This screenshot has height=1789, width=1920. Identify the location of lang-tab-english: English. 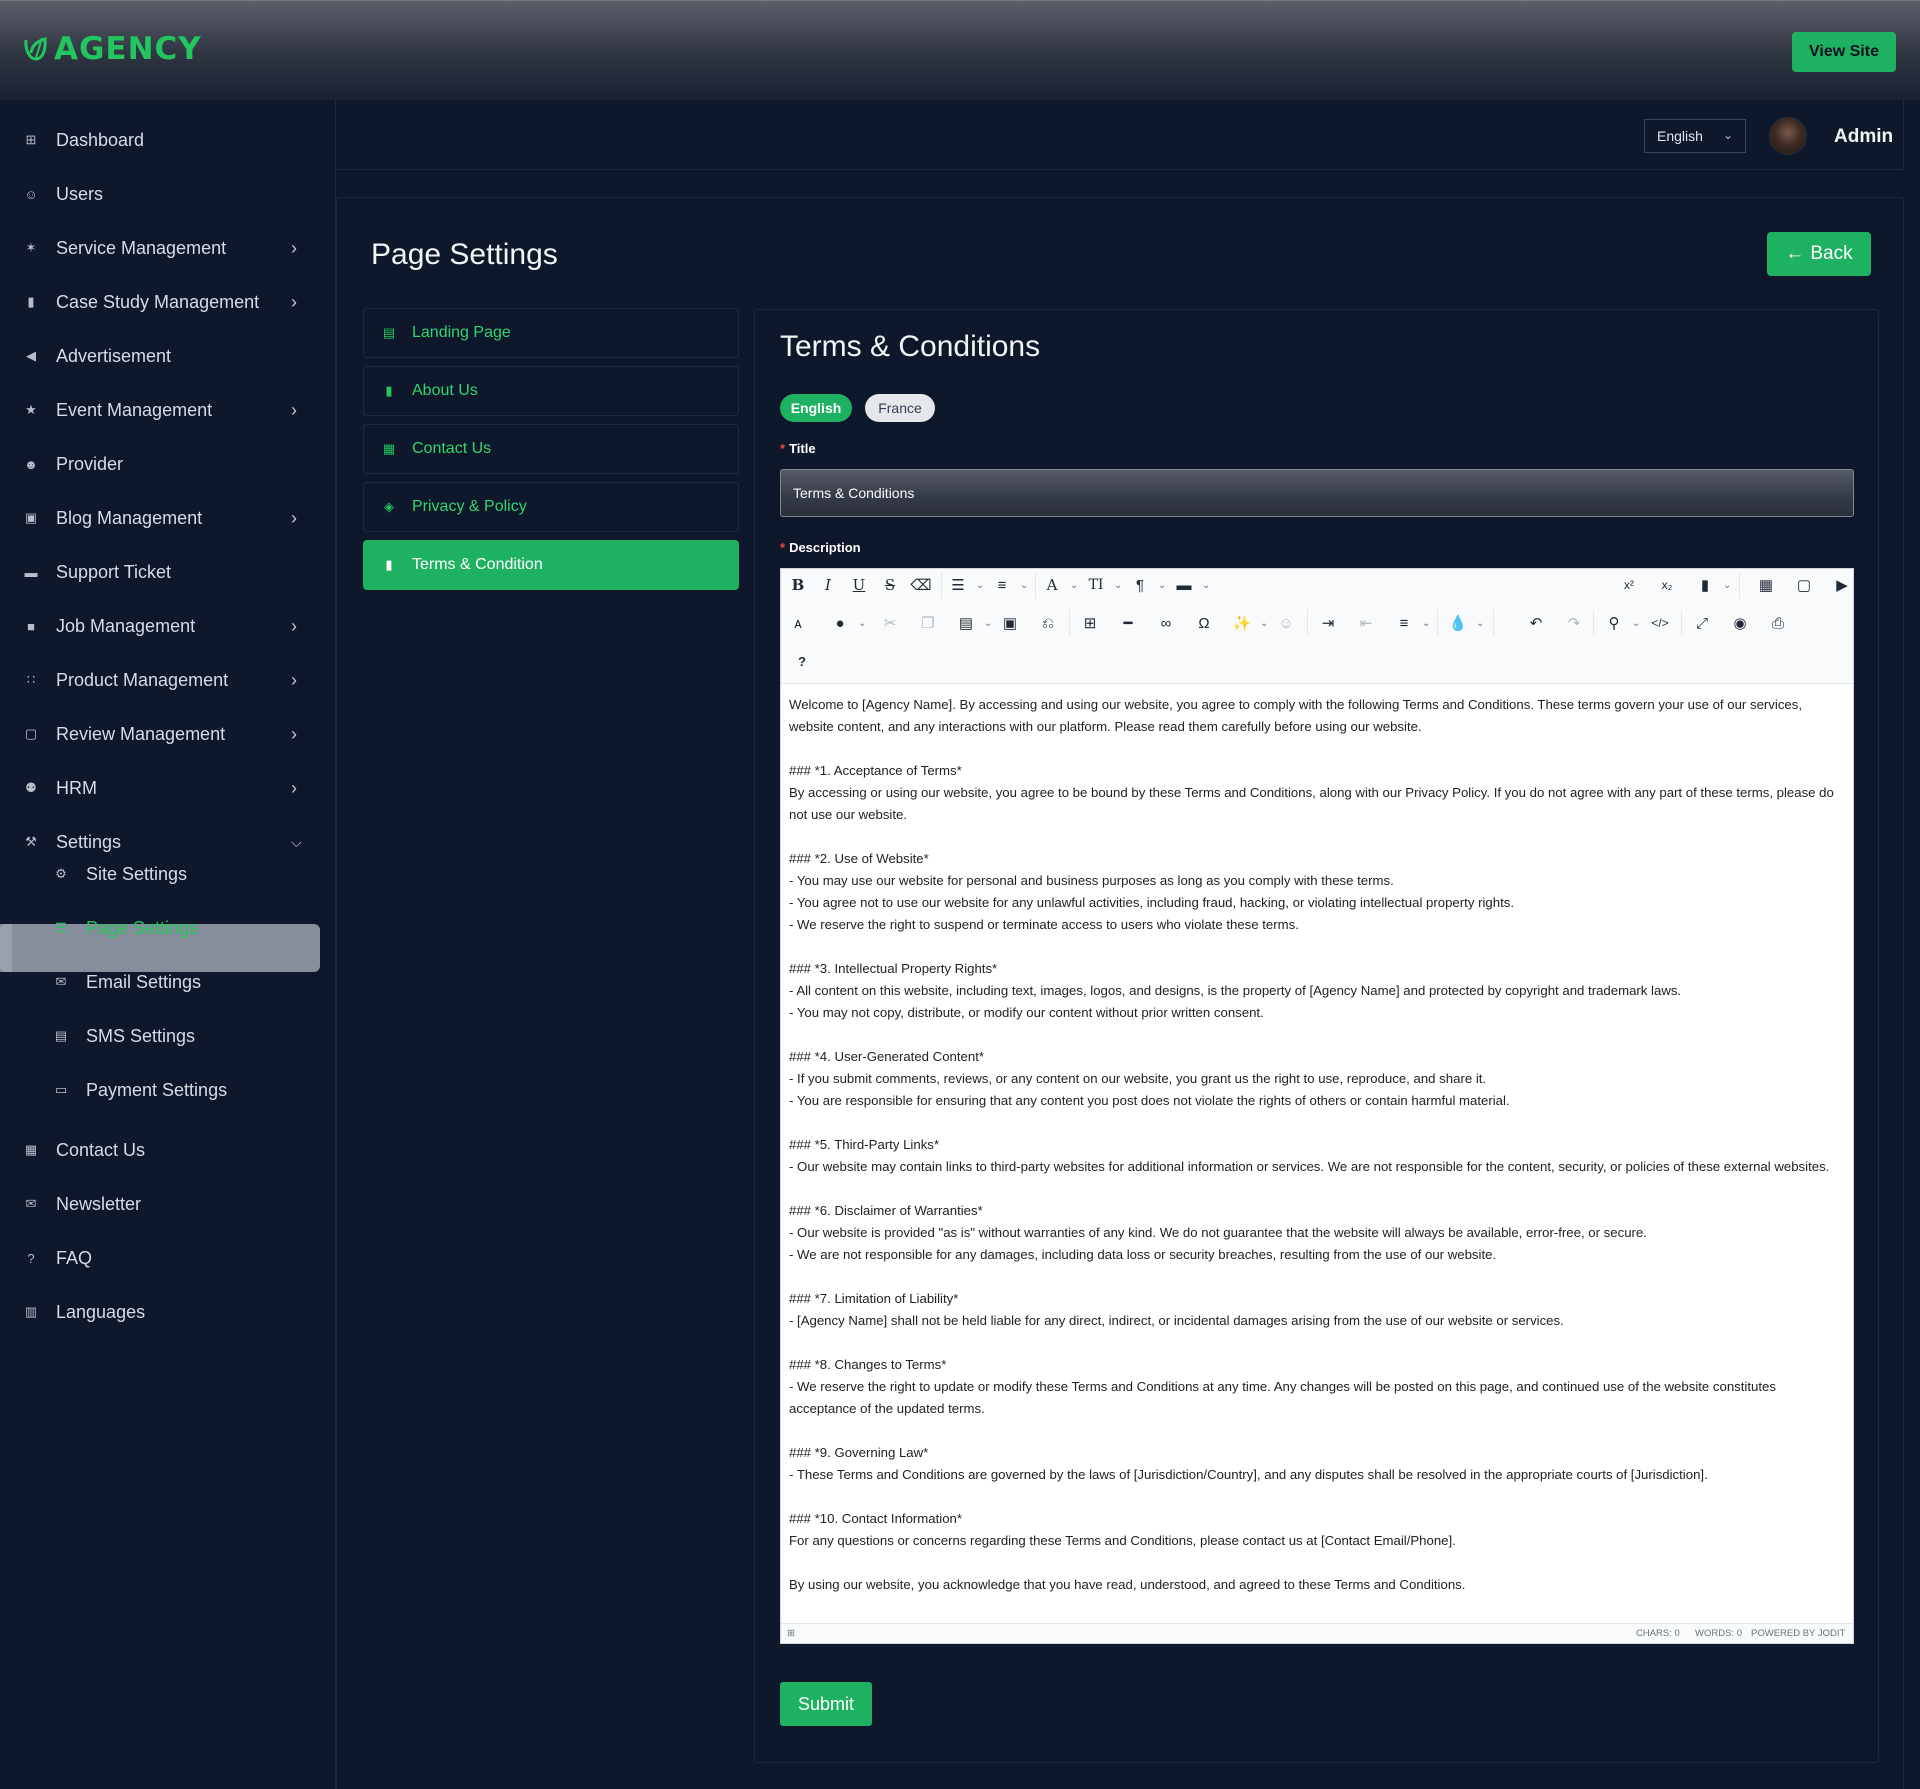
(816, 408).